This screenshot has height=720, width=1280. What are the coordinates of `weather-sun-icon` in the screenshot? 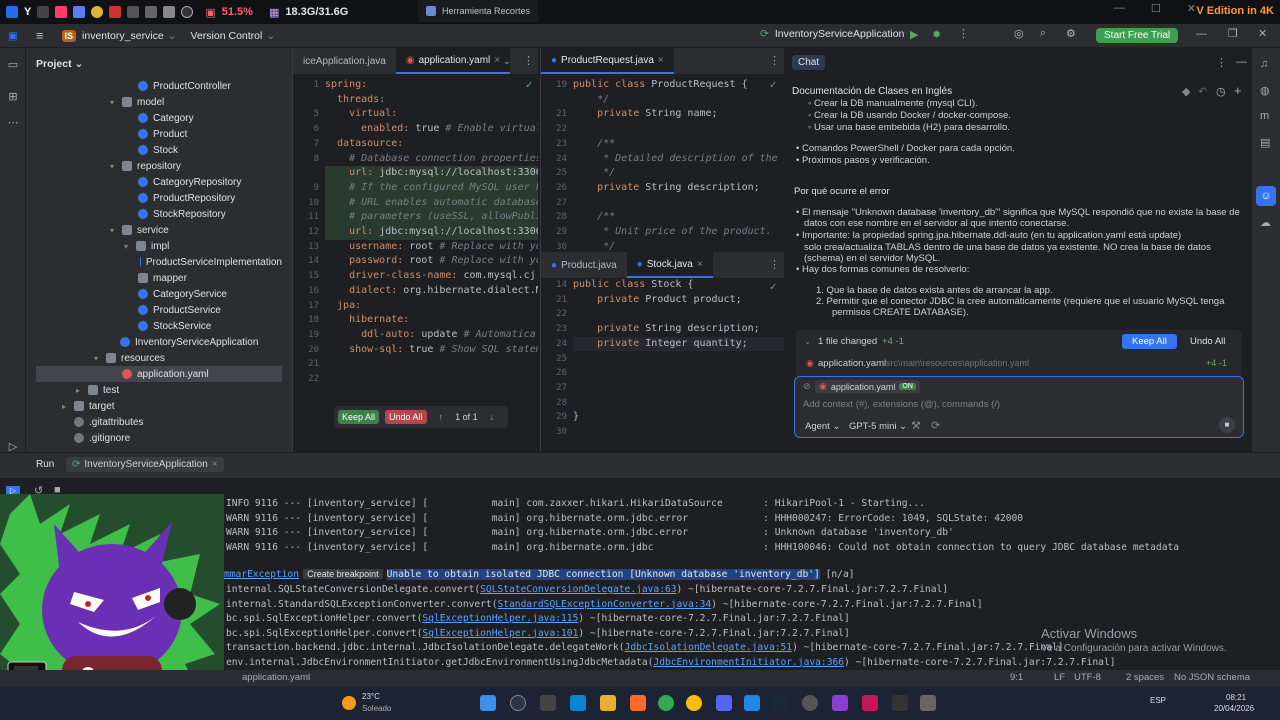 It's located at (349, 703).